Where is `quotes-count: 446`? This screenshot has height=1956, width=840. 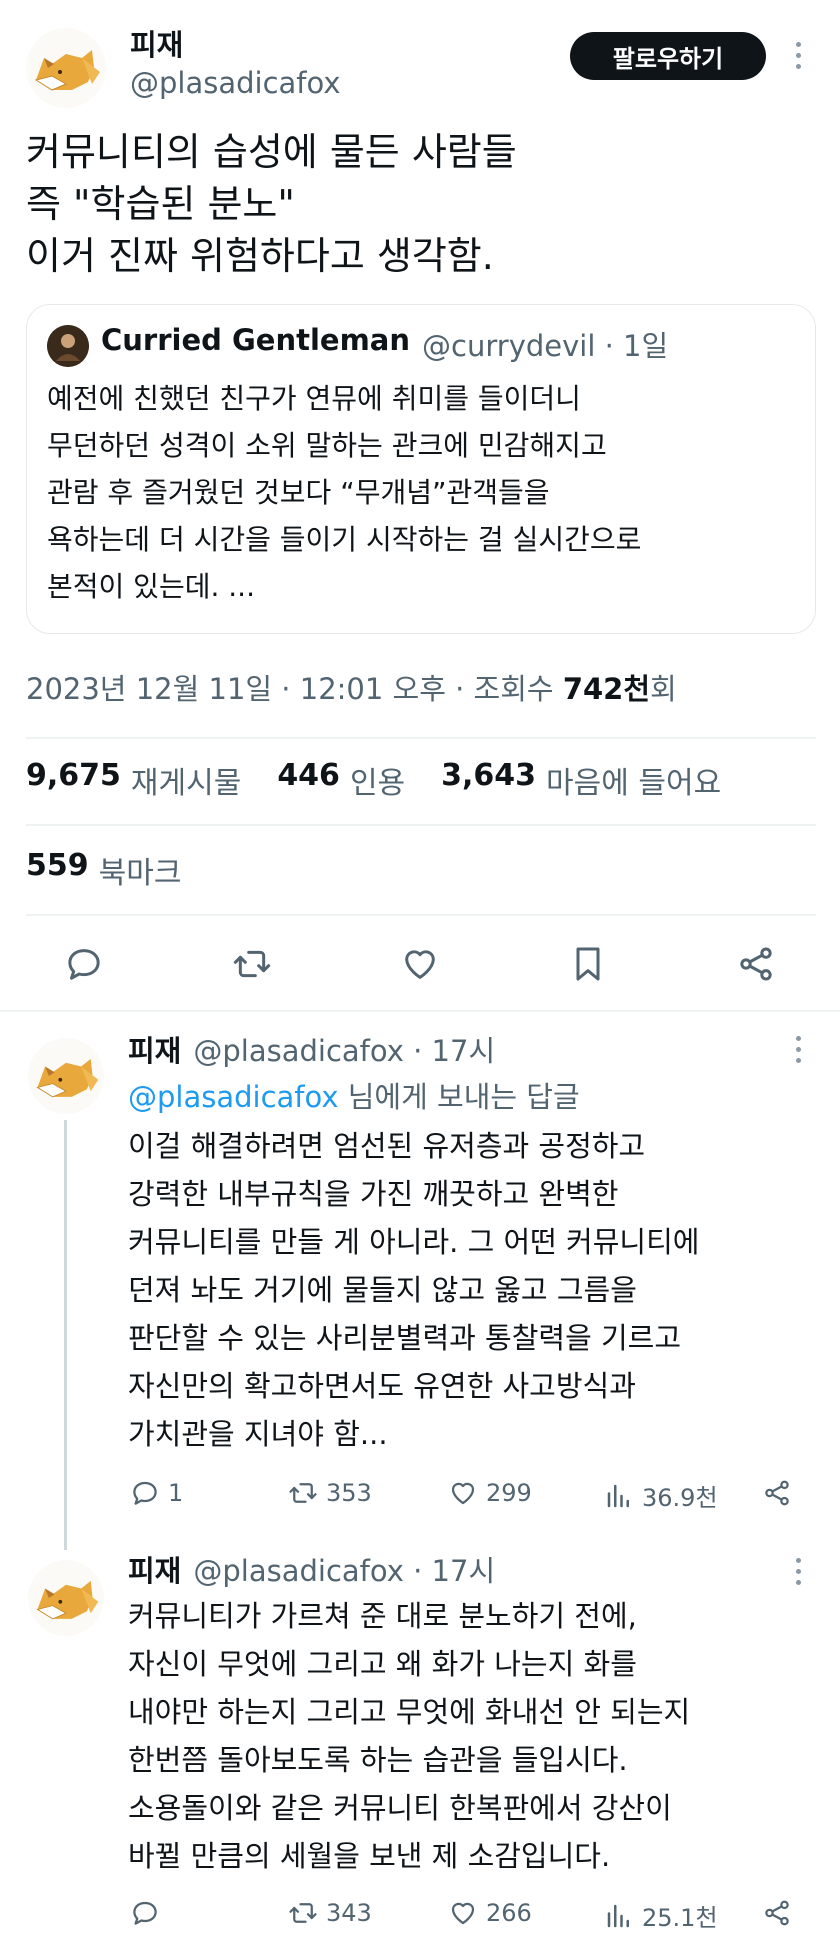
quotes-count: 446 is located at coordinates (308, 780).